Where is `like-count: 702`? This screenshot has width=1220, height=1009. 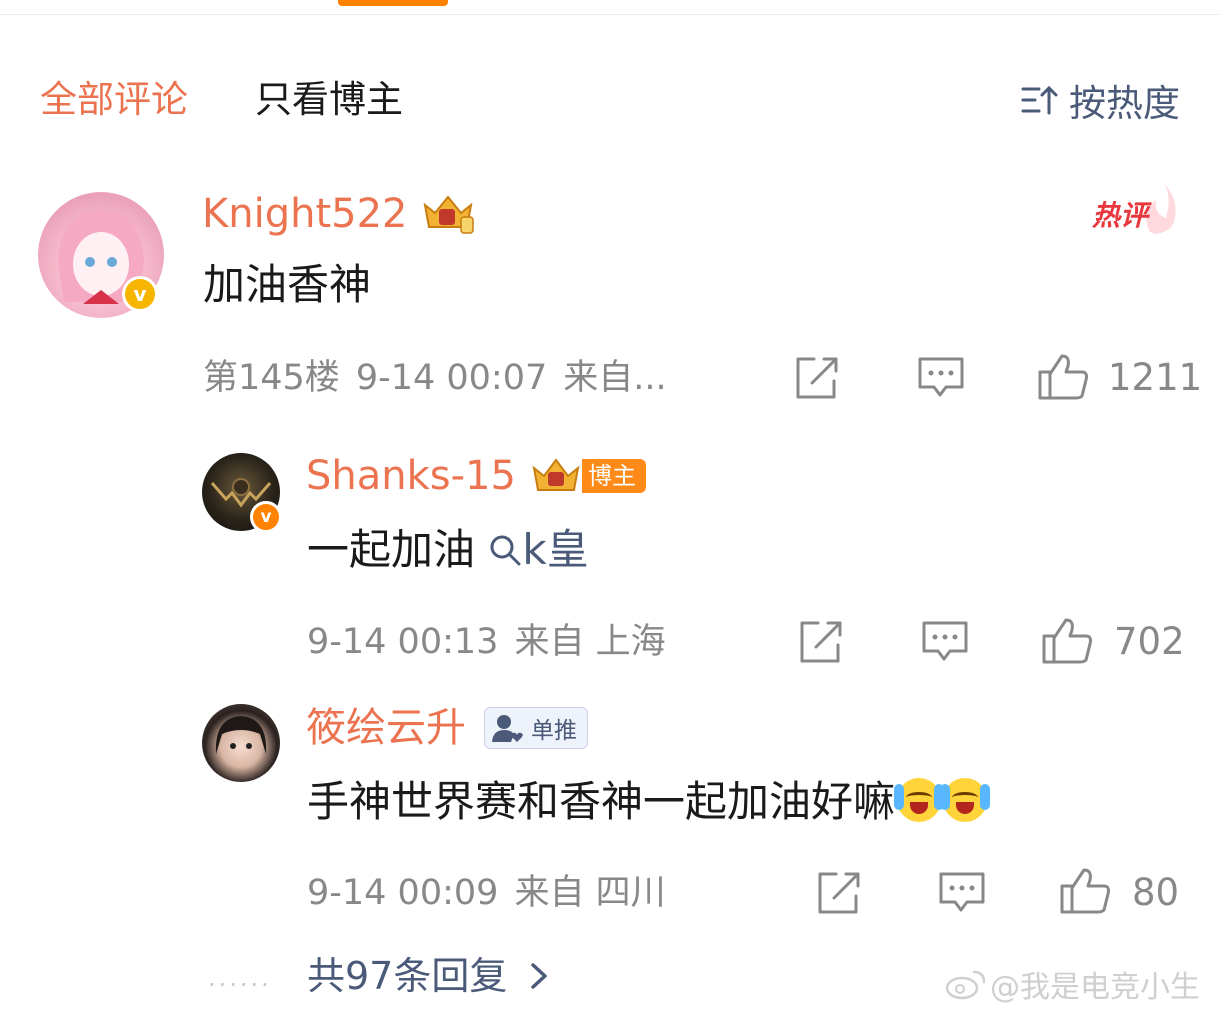 like-count: 702 is located at coordinates (1149, 641).